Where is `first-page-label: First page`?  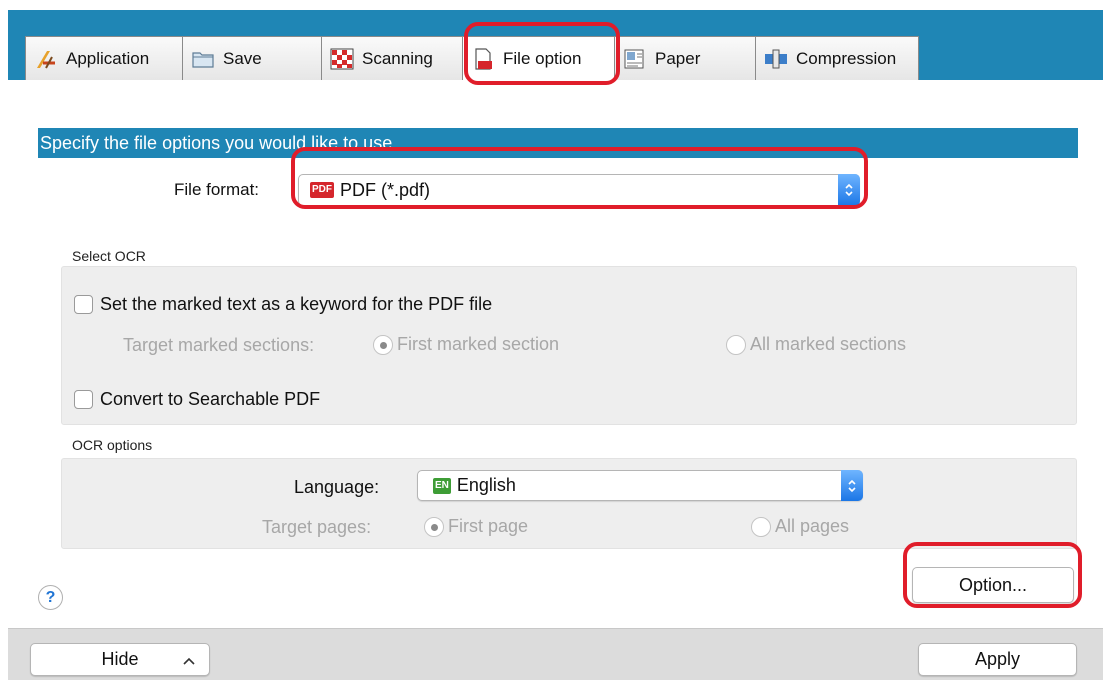
first-page-label: First page is located at coordinates (488, 526).